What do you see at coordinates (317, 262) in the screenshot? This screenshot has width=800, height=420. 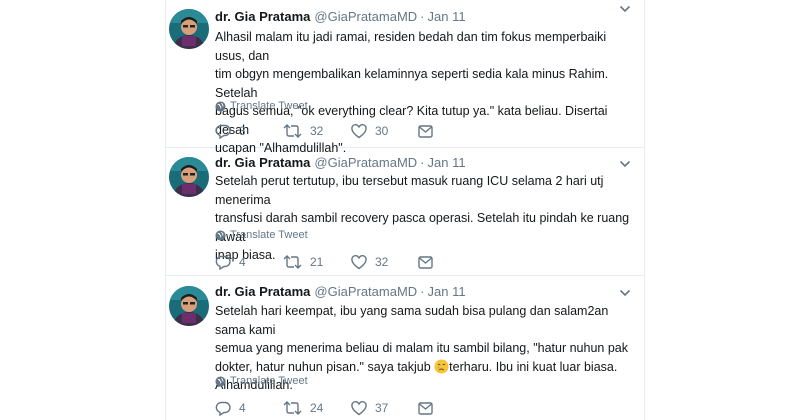 I see `retweet-count: 21` at bounding box center [317, 262].